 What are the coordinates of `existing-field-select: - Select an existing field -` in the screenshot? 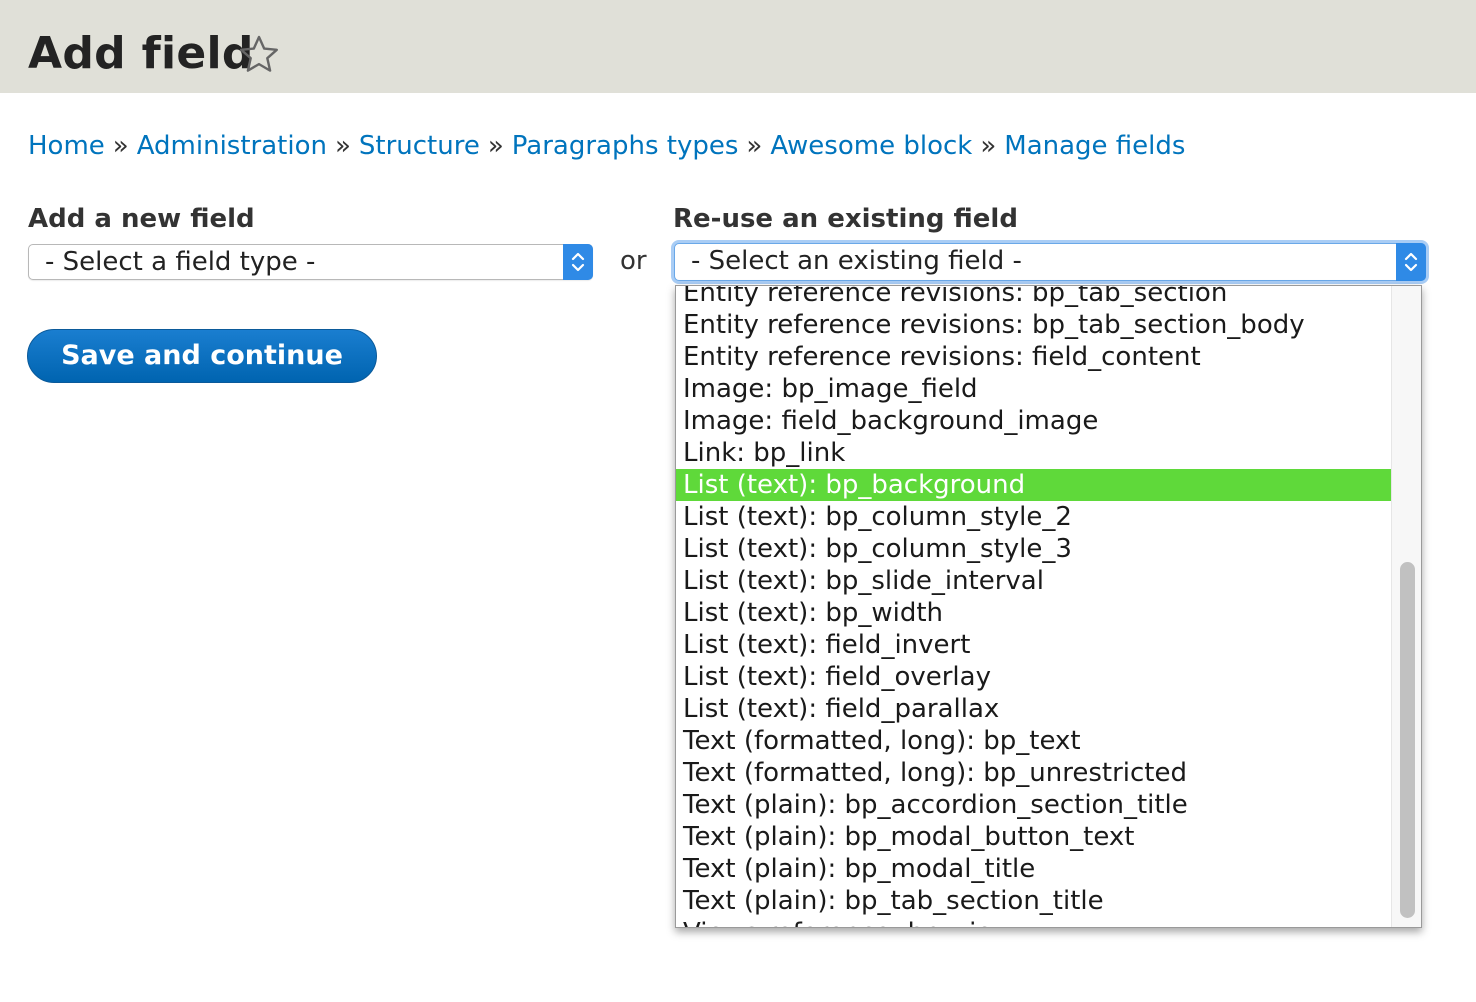 It's located at (1050, 262).